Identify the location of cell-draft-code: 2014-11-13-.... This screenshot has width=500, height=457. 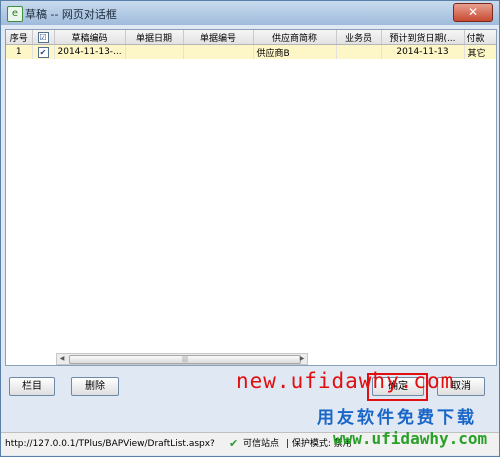
(90, 51).